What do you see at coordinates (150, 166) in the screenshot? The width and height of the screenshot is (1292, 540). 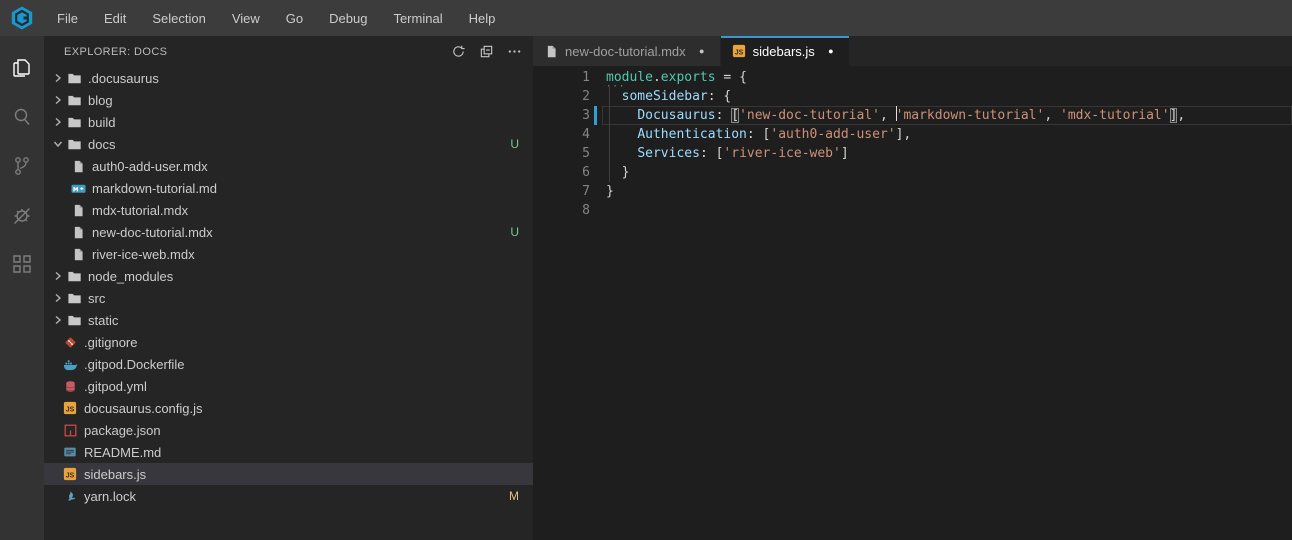 I see `tree-item-label: auth0-add-user.mdx` at bounding box center [150, 166].